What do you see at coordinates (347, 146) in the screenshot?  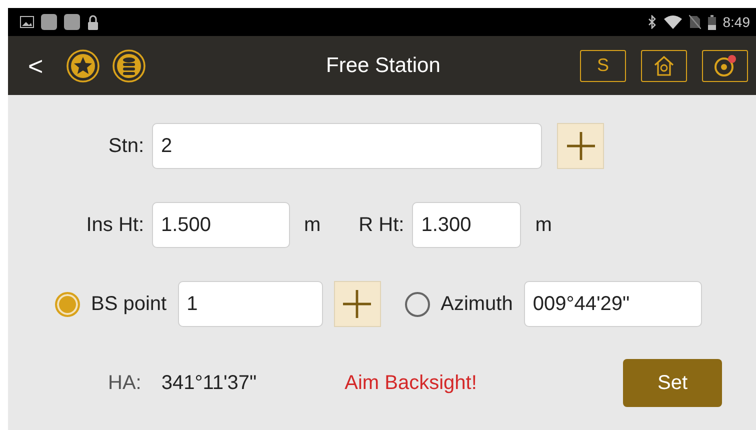 I see `station-input: 2` at bounding box center [347, 146].